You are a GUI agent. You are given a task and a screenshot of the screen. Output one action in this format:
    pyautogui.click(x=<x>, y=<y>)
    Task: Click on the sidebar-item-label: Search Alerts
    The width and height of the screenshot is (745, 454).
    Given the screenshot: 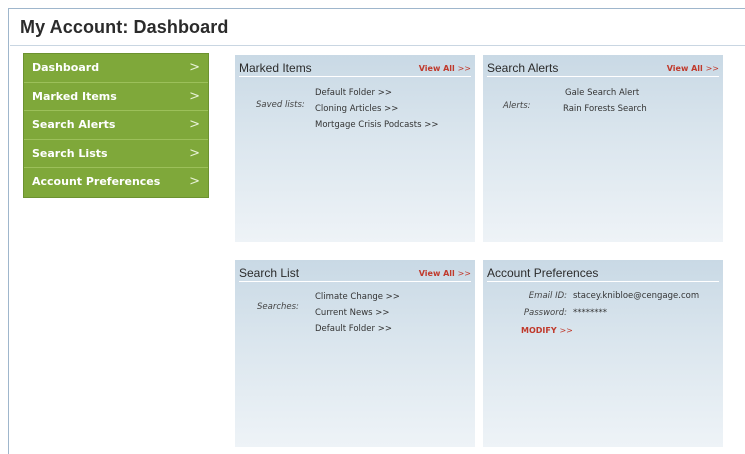 What is the action you would take?
    pyautogui.click(x=74, y=125)
    